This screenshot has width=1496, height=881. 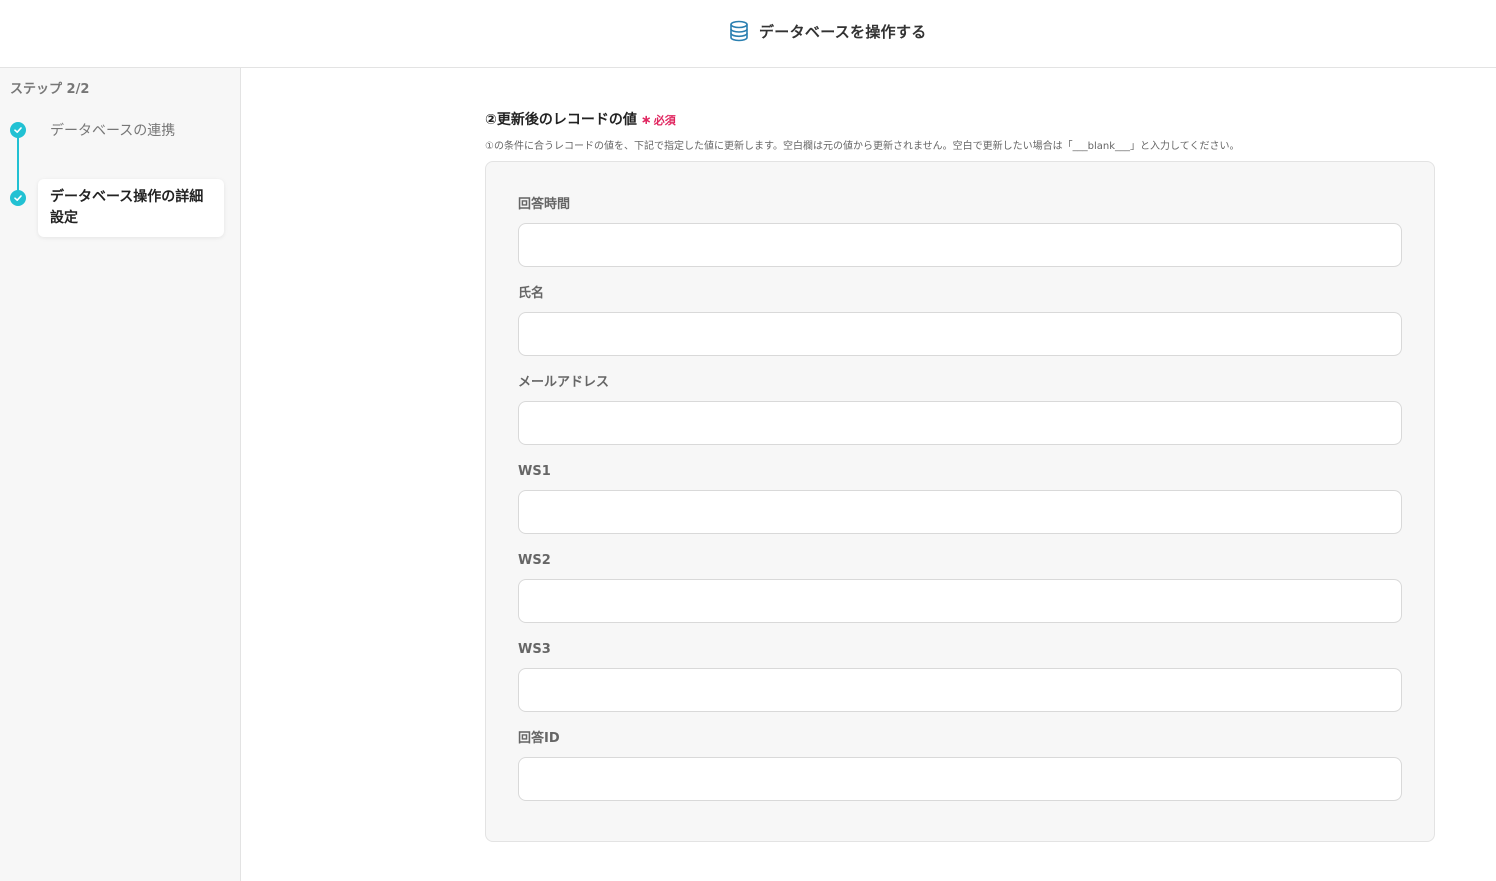 What do you see at coordinates (960, 512) in the screenshot?
I see `ws1-input` at bounding box center [960, 512].